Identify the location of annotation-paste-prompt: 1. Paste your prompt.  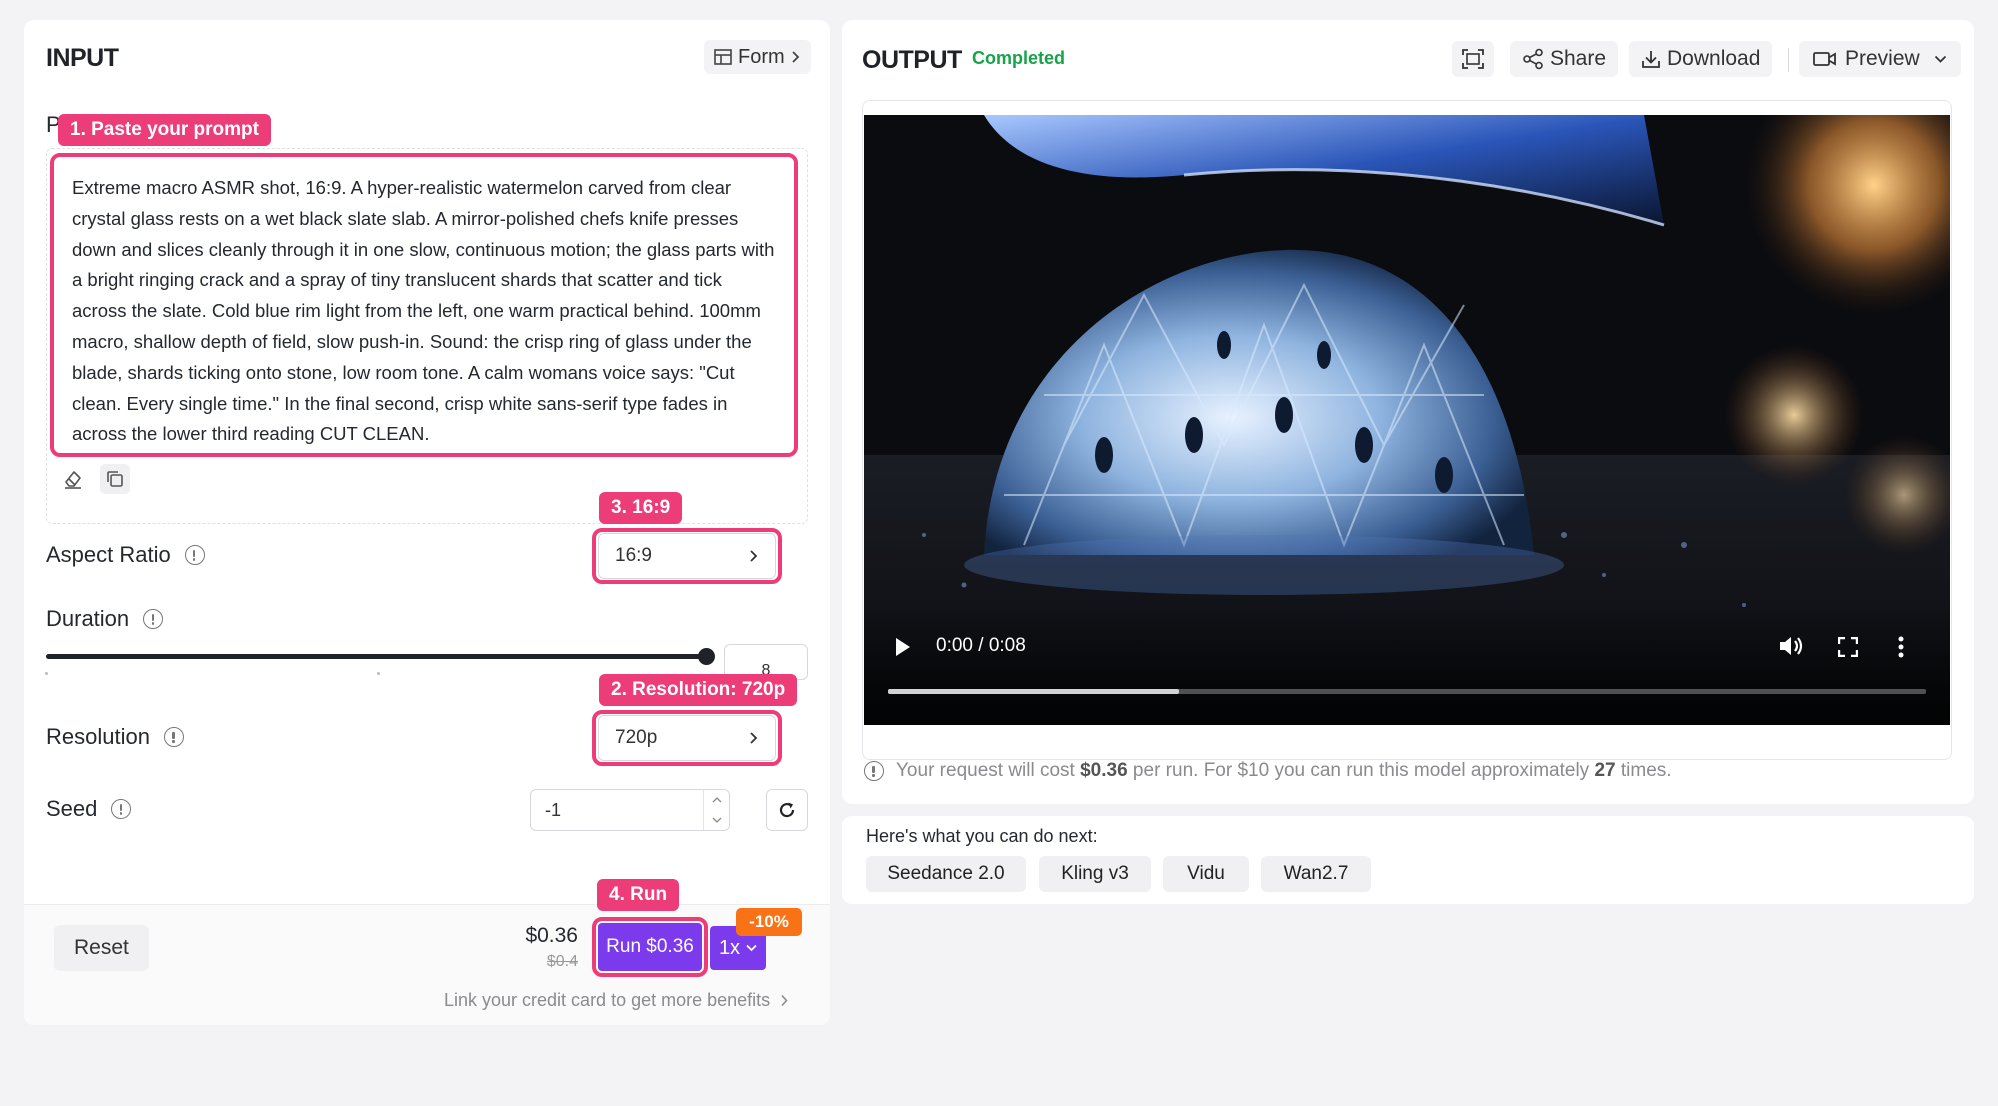
(164, 130).